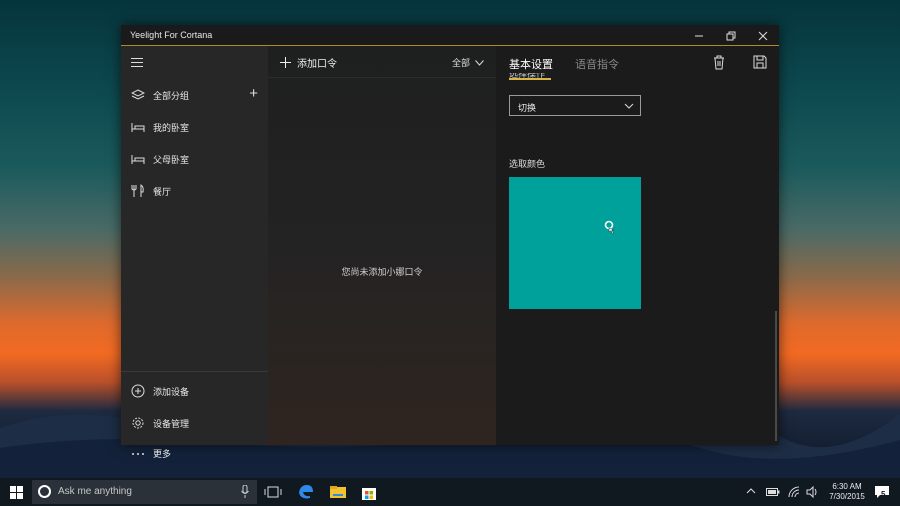  I want to click on nav-item-parents-bedroom: 父母卧室, so click(194, 159).